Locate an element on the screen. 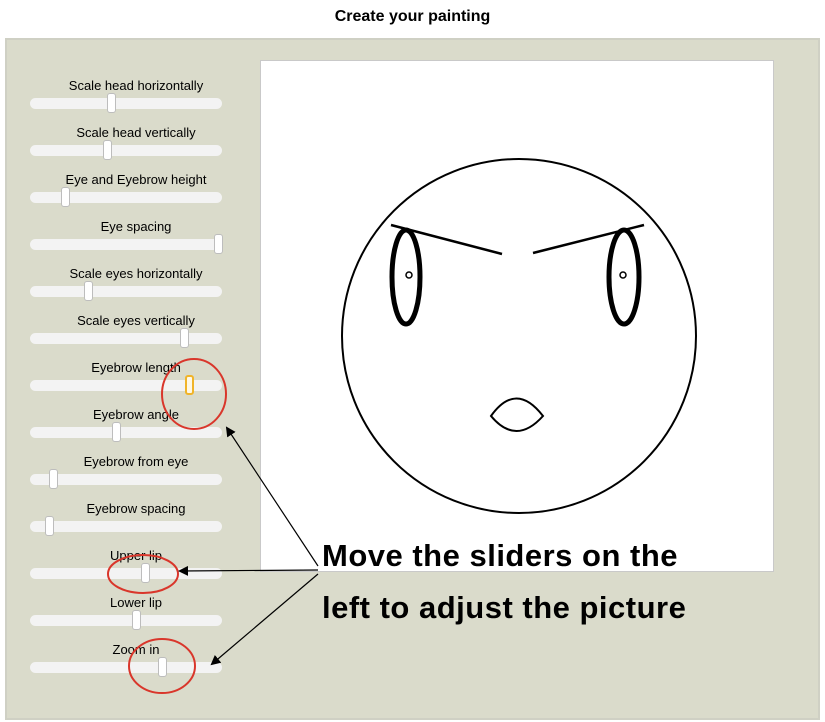 The width and height of the screenshot is (825, 722). highlight-circle-zoom is located at coordinates (162, 666).